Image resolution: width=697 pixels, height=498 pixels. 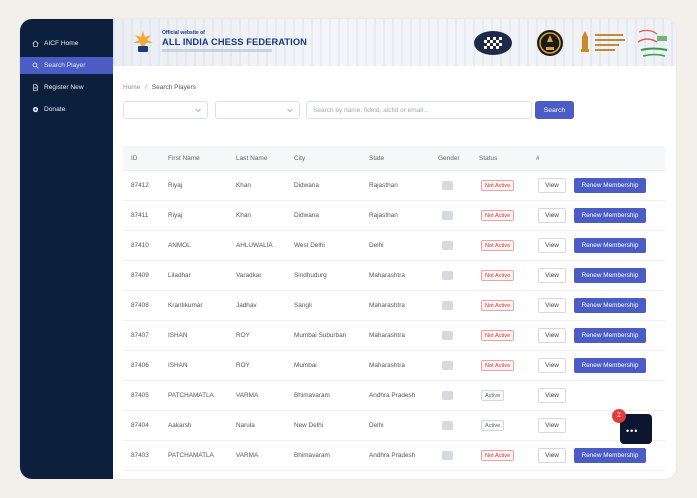 What do you see at coordinates (217, 50) in the screenshot?
I see `logo-tagline` at bounding box center [217, 50].